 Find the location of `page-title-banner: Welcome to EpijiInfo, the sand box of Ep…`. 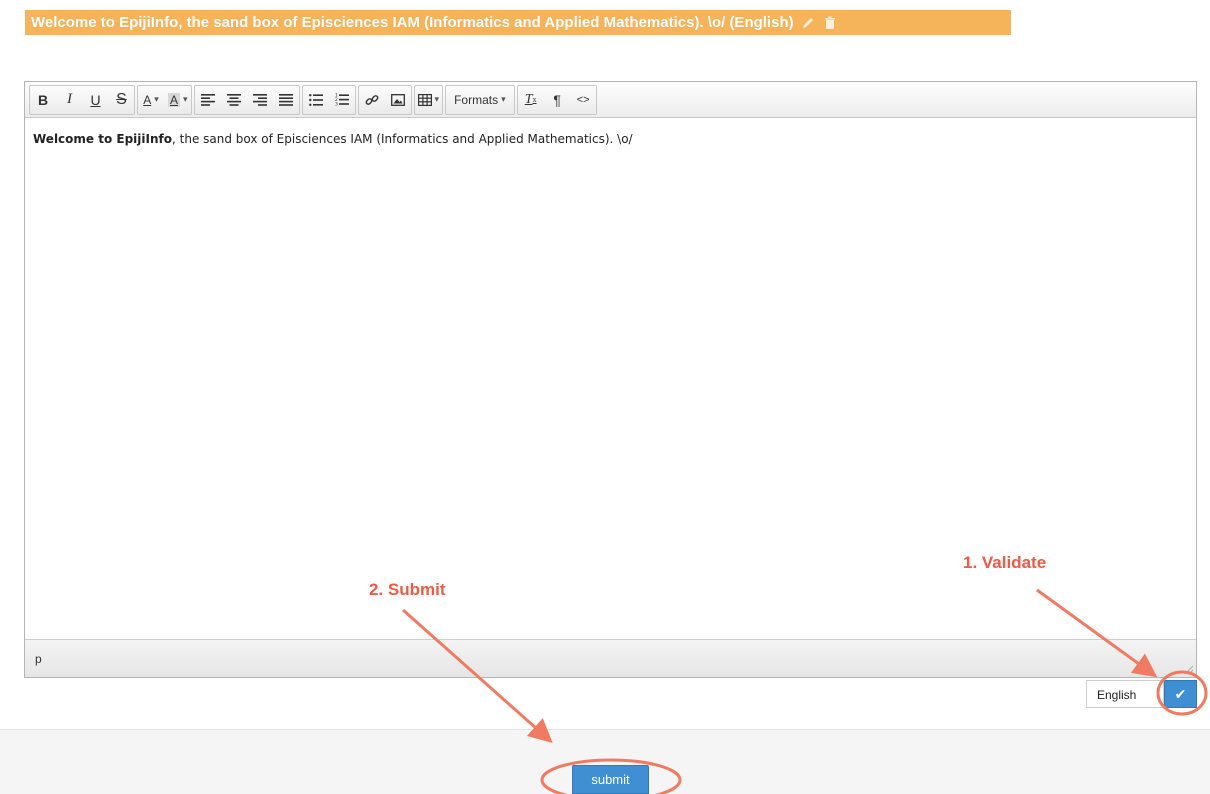

page-title-banner: Welcome to EpijiInfo, the sand box of Ep… is located at coordinates (518, 22).